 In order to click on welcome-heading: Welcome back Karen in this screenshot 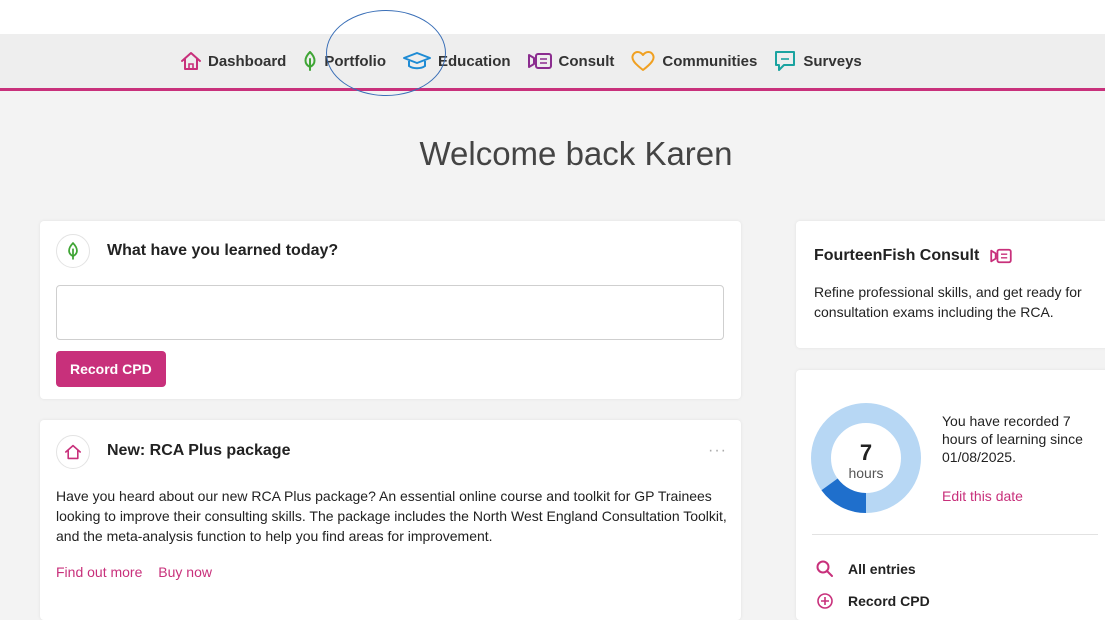, I will do `click(576, 153)`.